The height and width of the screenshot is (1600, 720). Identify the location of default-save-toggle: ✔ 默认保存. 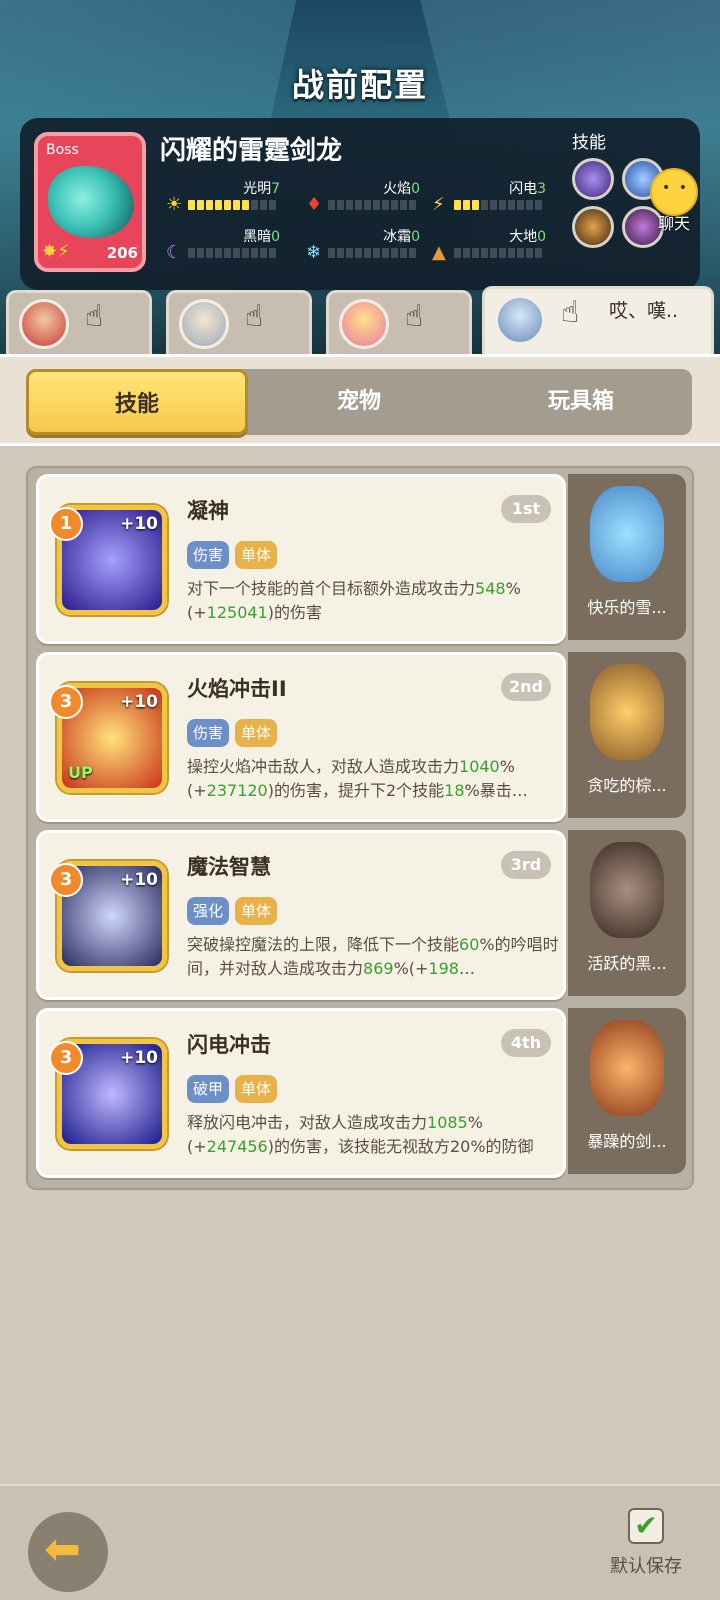
(646, 1548).